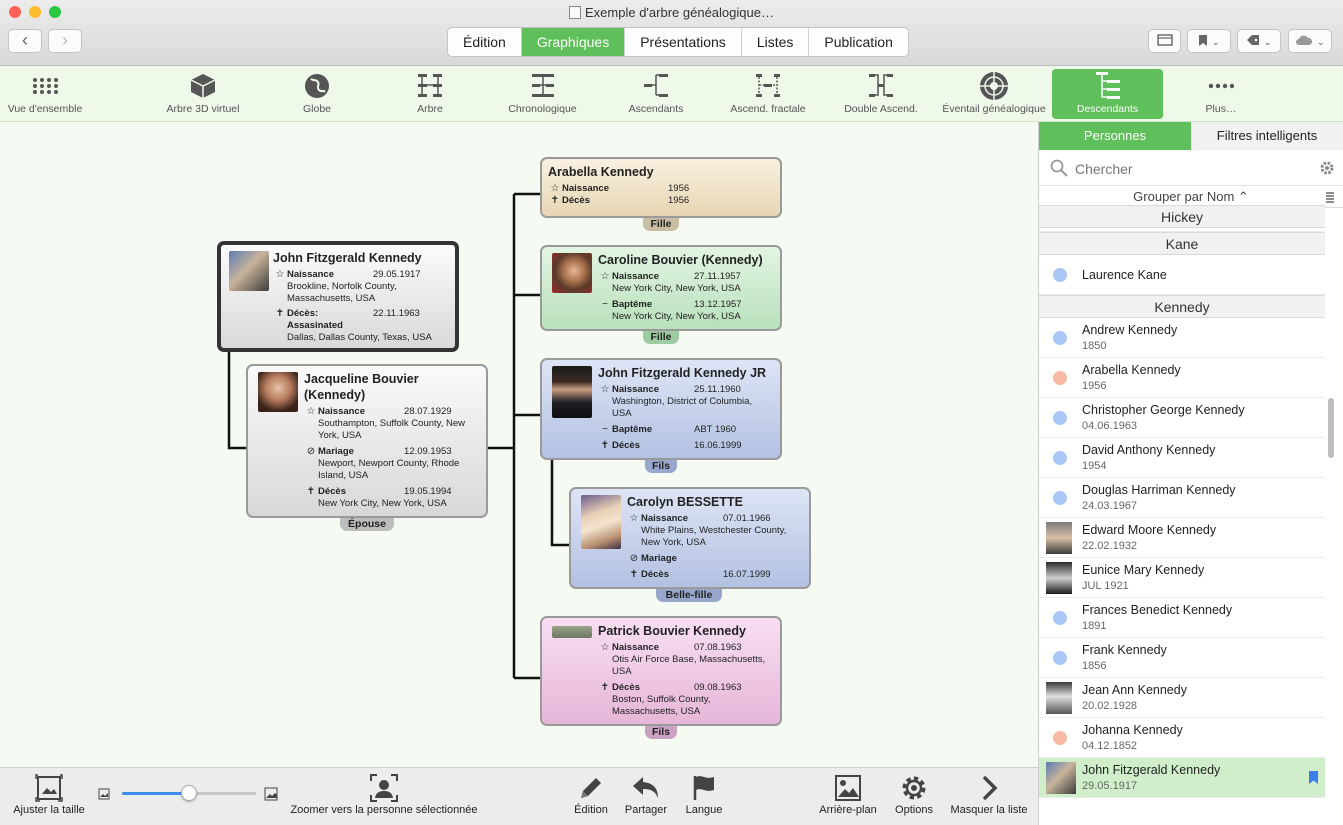 Image resolution: width=1343 pixels, height=825 pixels. What do you see at coordinates (1331, 516) in the screenshot?
I see `list-scrollbar` at bounding box center [1331, 516].